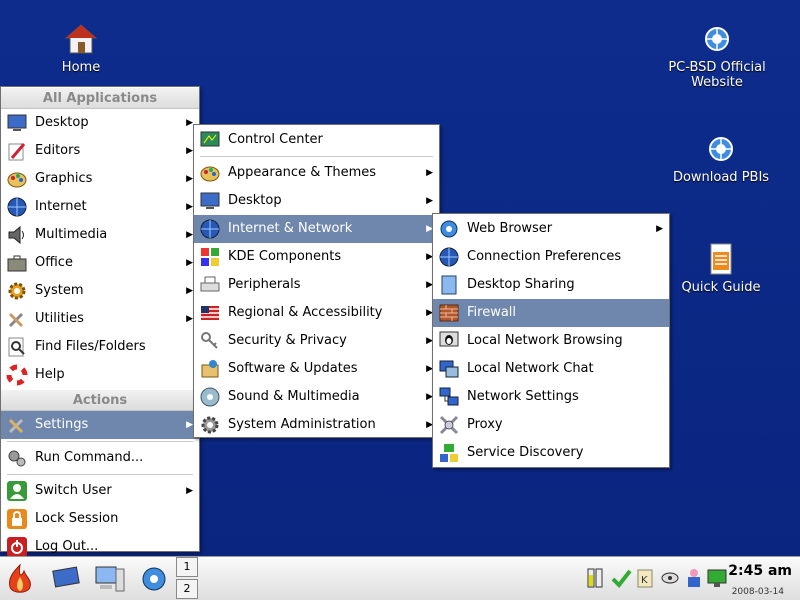 The height and width of the screenshot is (600, 800). What do you see at coordinates (100, 375) in the screenshot?
I see `menu-item-help: Help` at bounding box center [100, 375].